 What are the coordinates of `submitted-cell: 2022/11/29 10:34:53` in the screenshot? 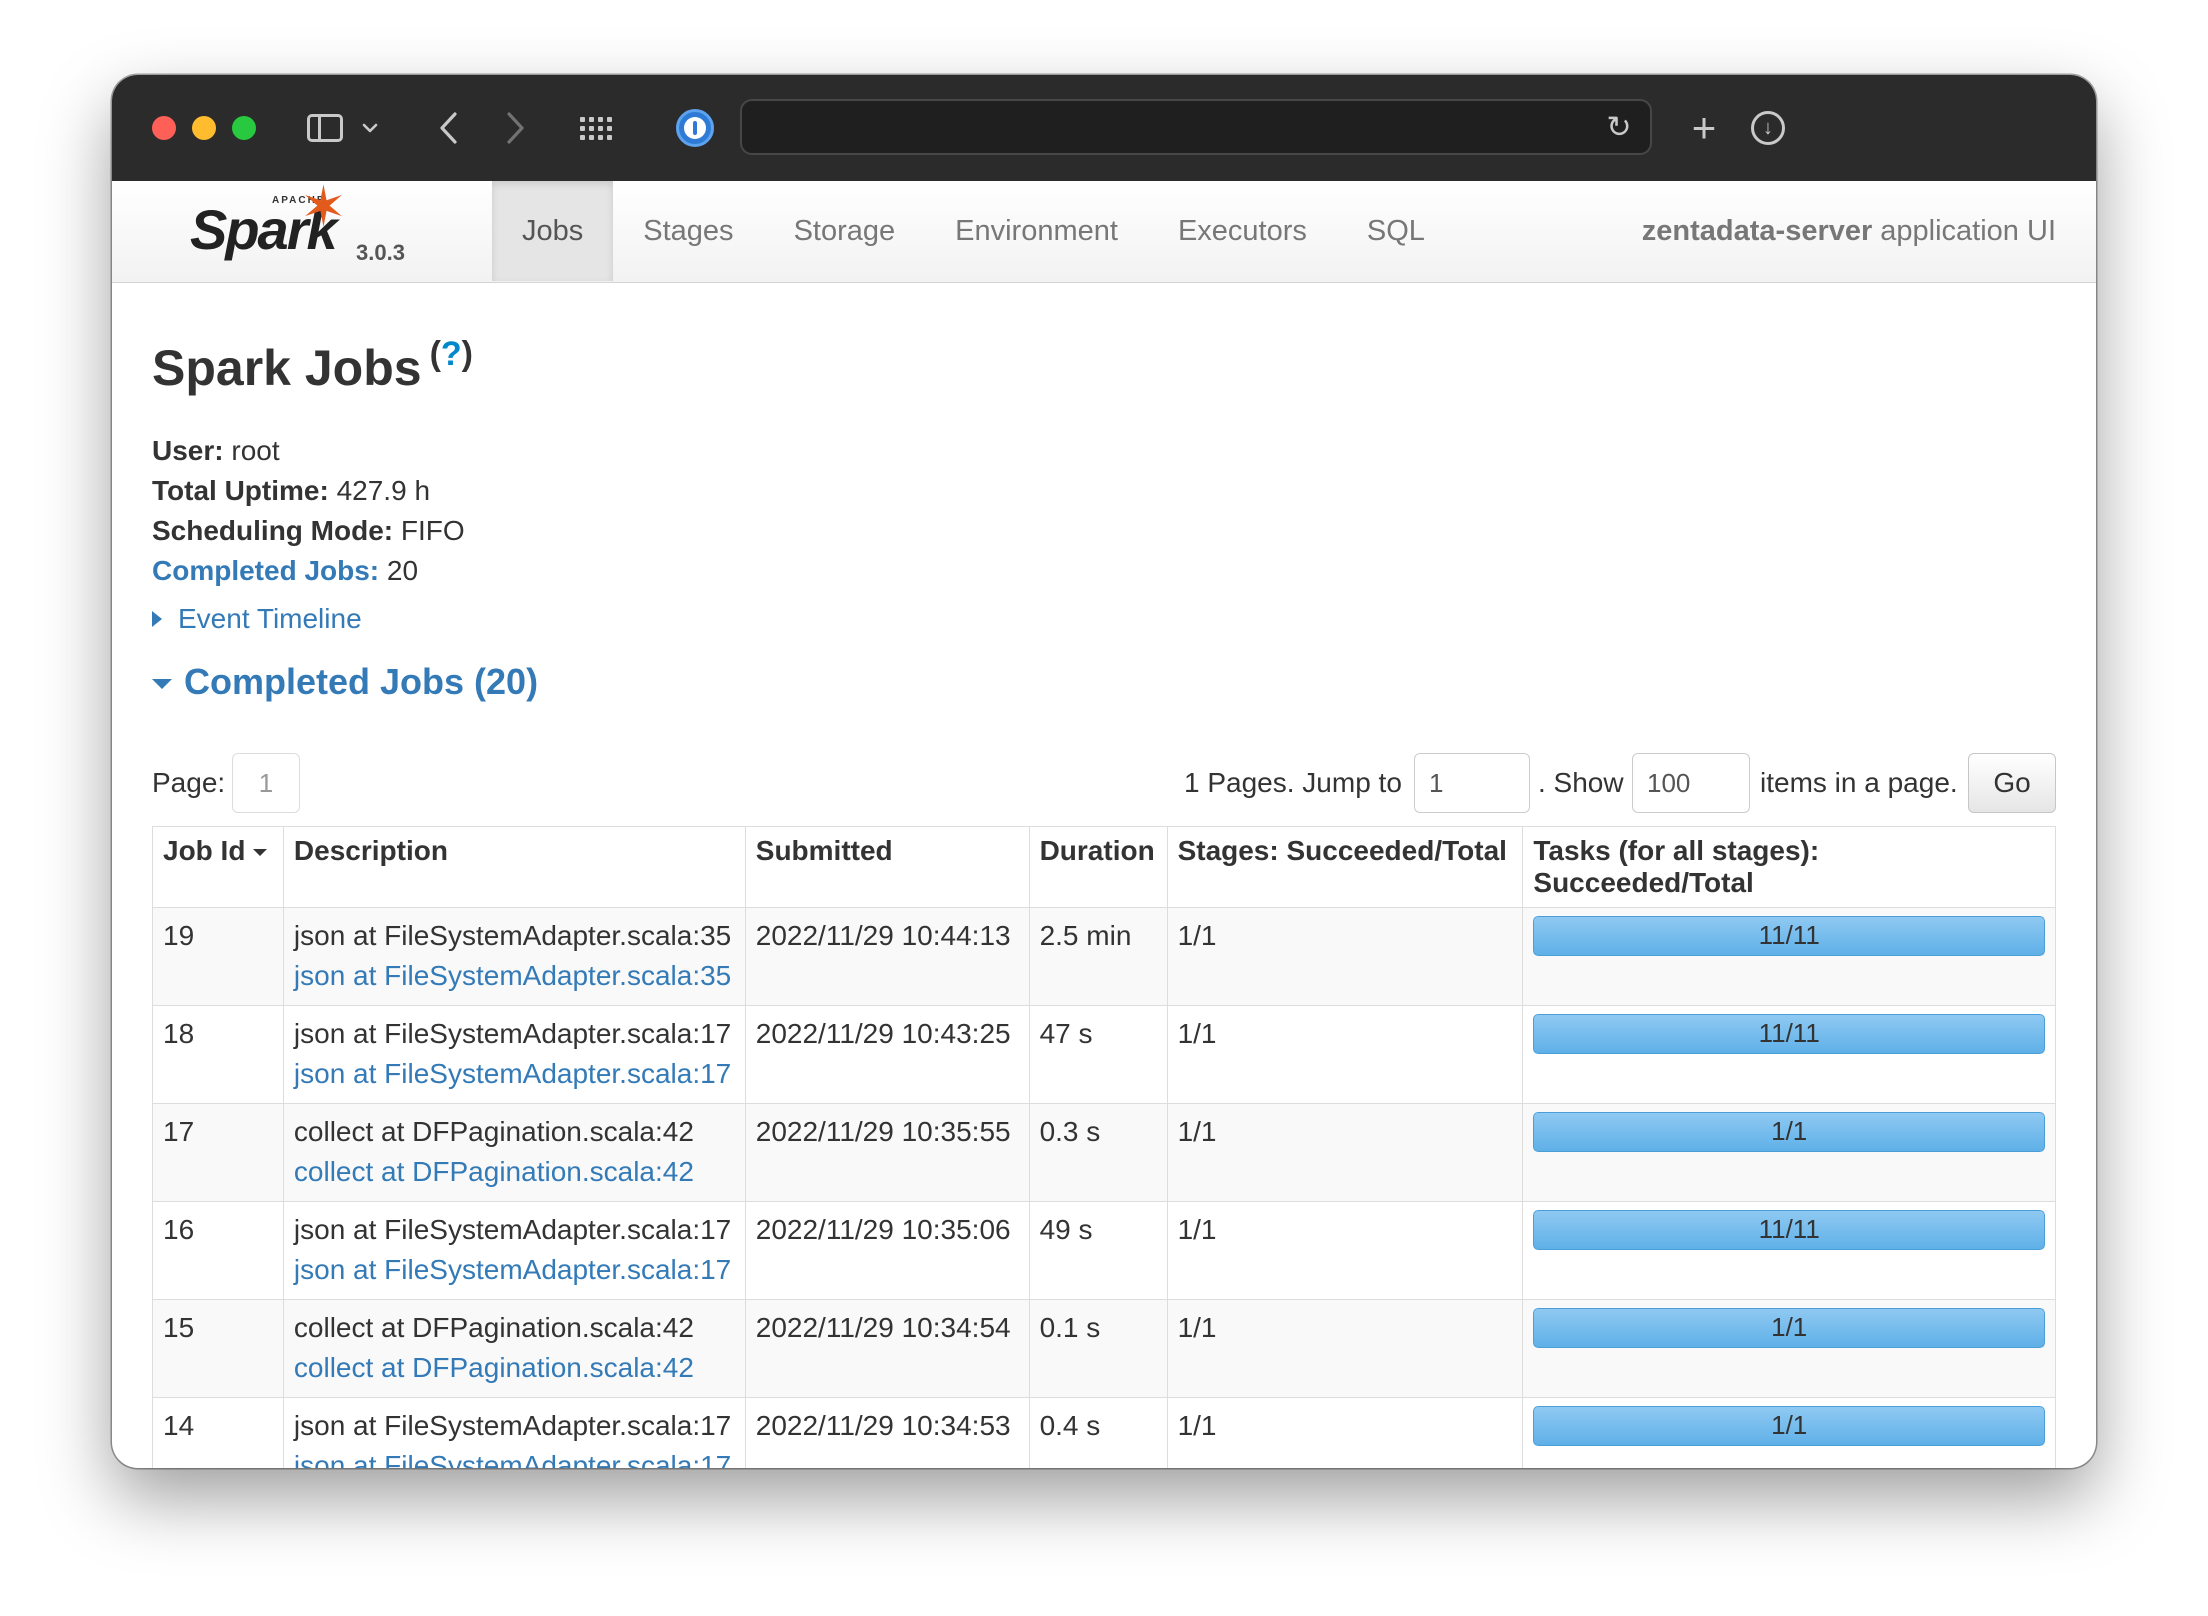 It's located at (887, 1432).